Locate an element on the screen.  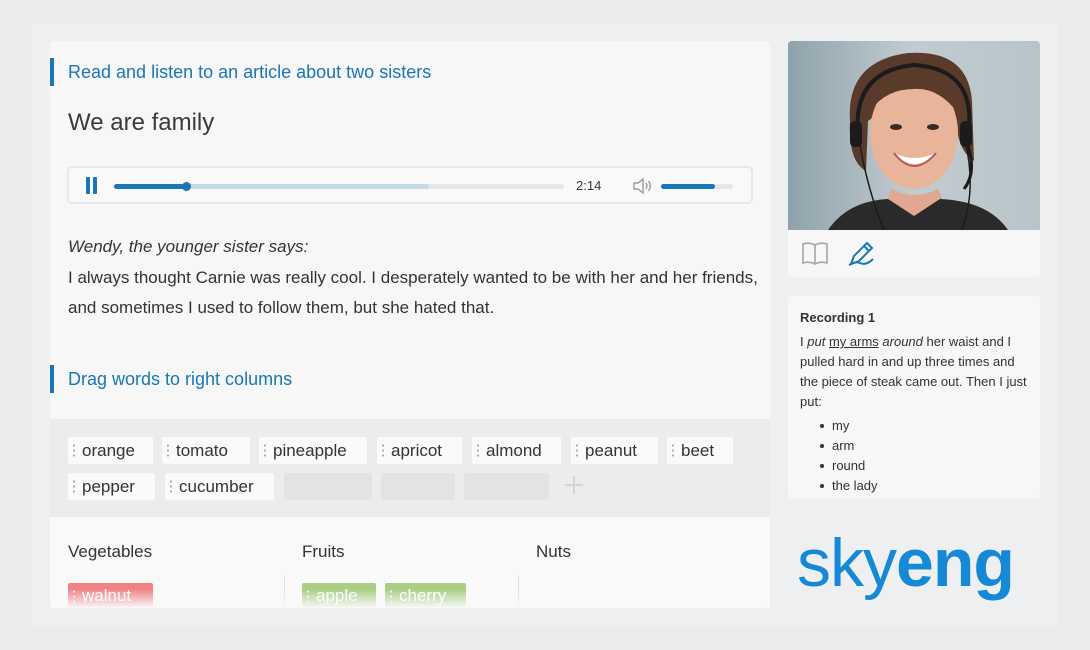
word-chip-label: peanut is located at coordinates (611, 450).